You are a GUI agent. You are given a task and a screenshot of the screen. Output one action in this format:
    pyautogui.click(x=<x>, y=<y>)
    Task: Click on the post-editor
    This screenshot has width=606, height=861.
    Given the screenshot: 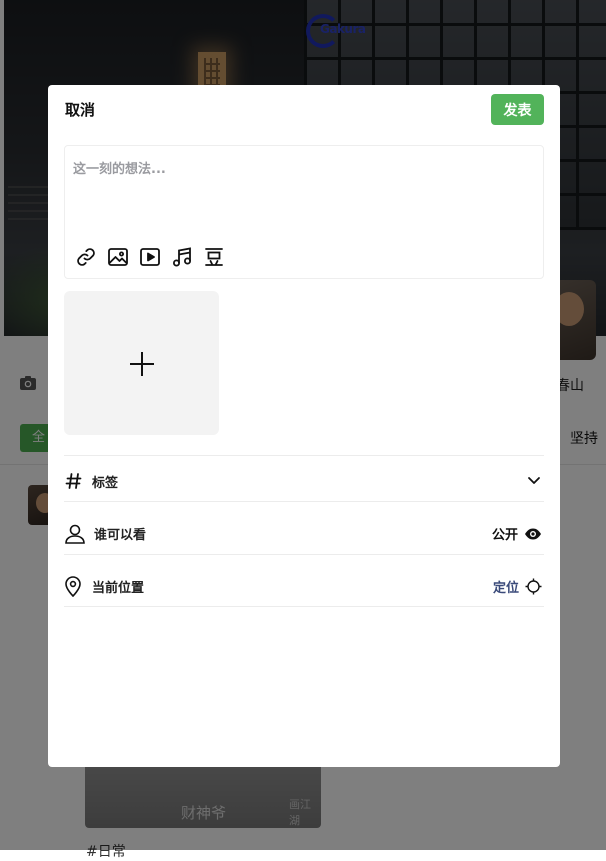 What is the action you would take?
    pyautogui.click(x=304, y=212)
    